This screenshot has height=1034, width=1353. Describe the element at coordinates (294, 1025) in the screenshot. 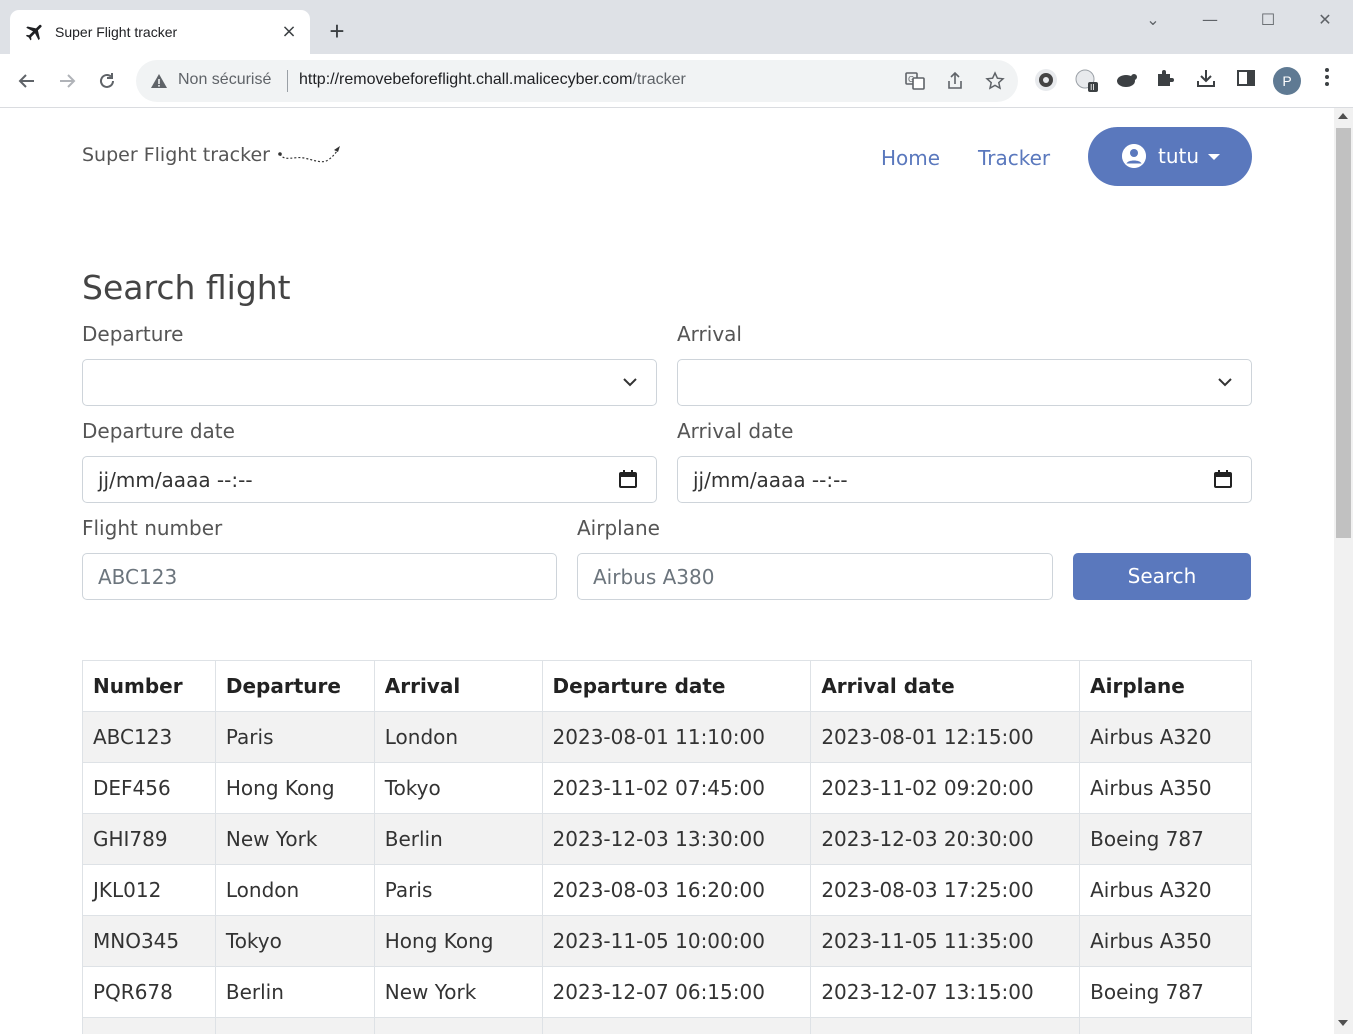

I see `cell-departure` at that location.